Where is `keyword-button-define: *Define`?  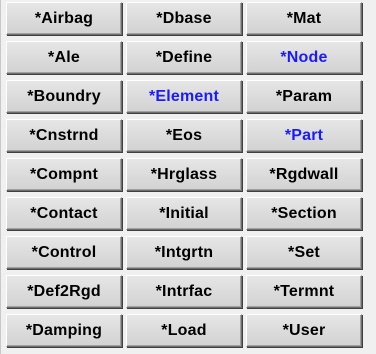 keyword-button-define: *Define is located at coordinates (184, 57).